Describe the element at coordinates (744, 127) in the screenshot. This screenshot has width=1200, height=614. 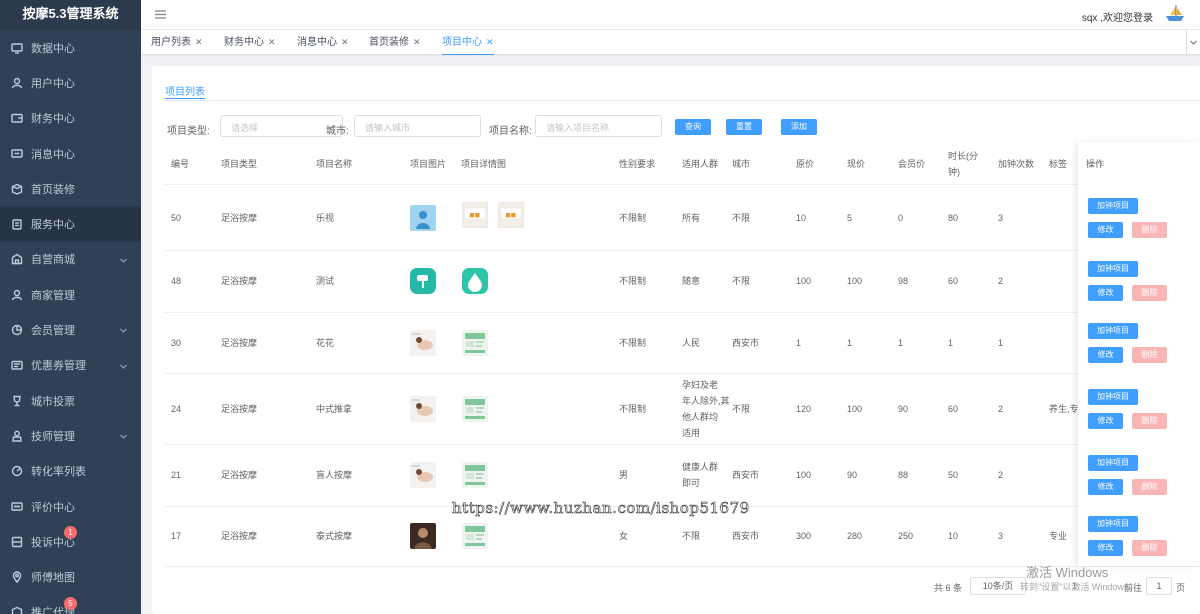
I see `reset-button: 重置` at that location.